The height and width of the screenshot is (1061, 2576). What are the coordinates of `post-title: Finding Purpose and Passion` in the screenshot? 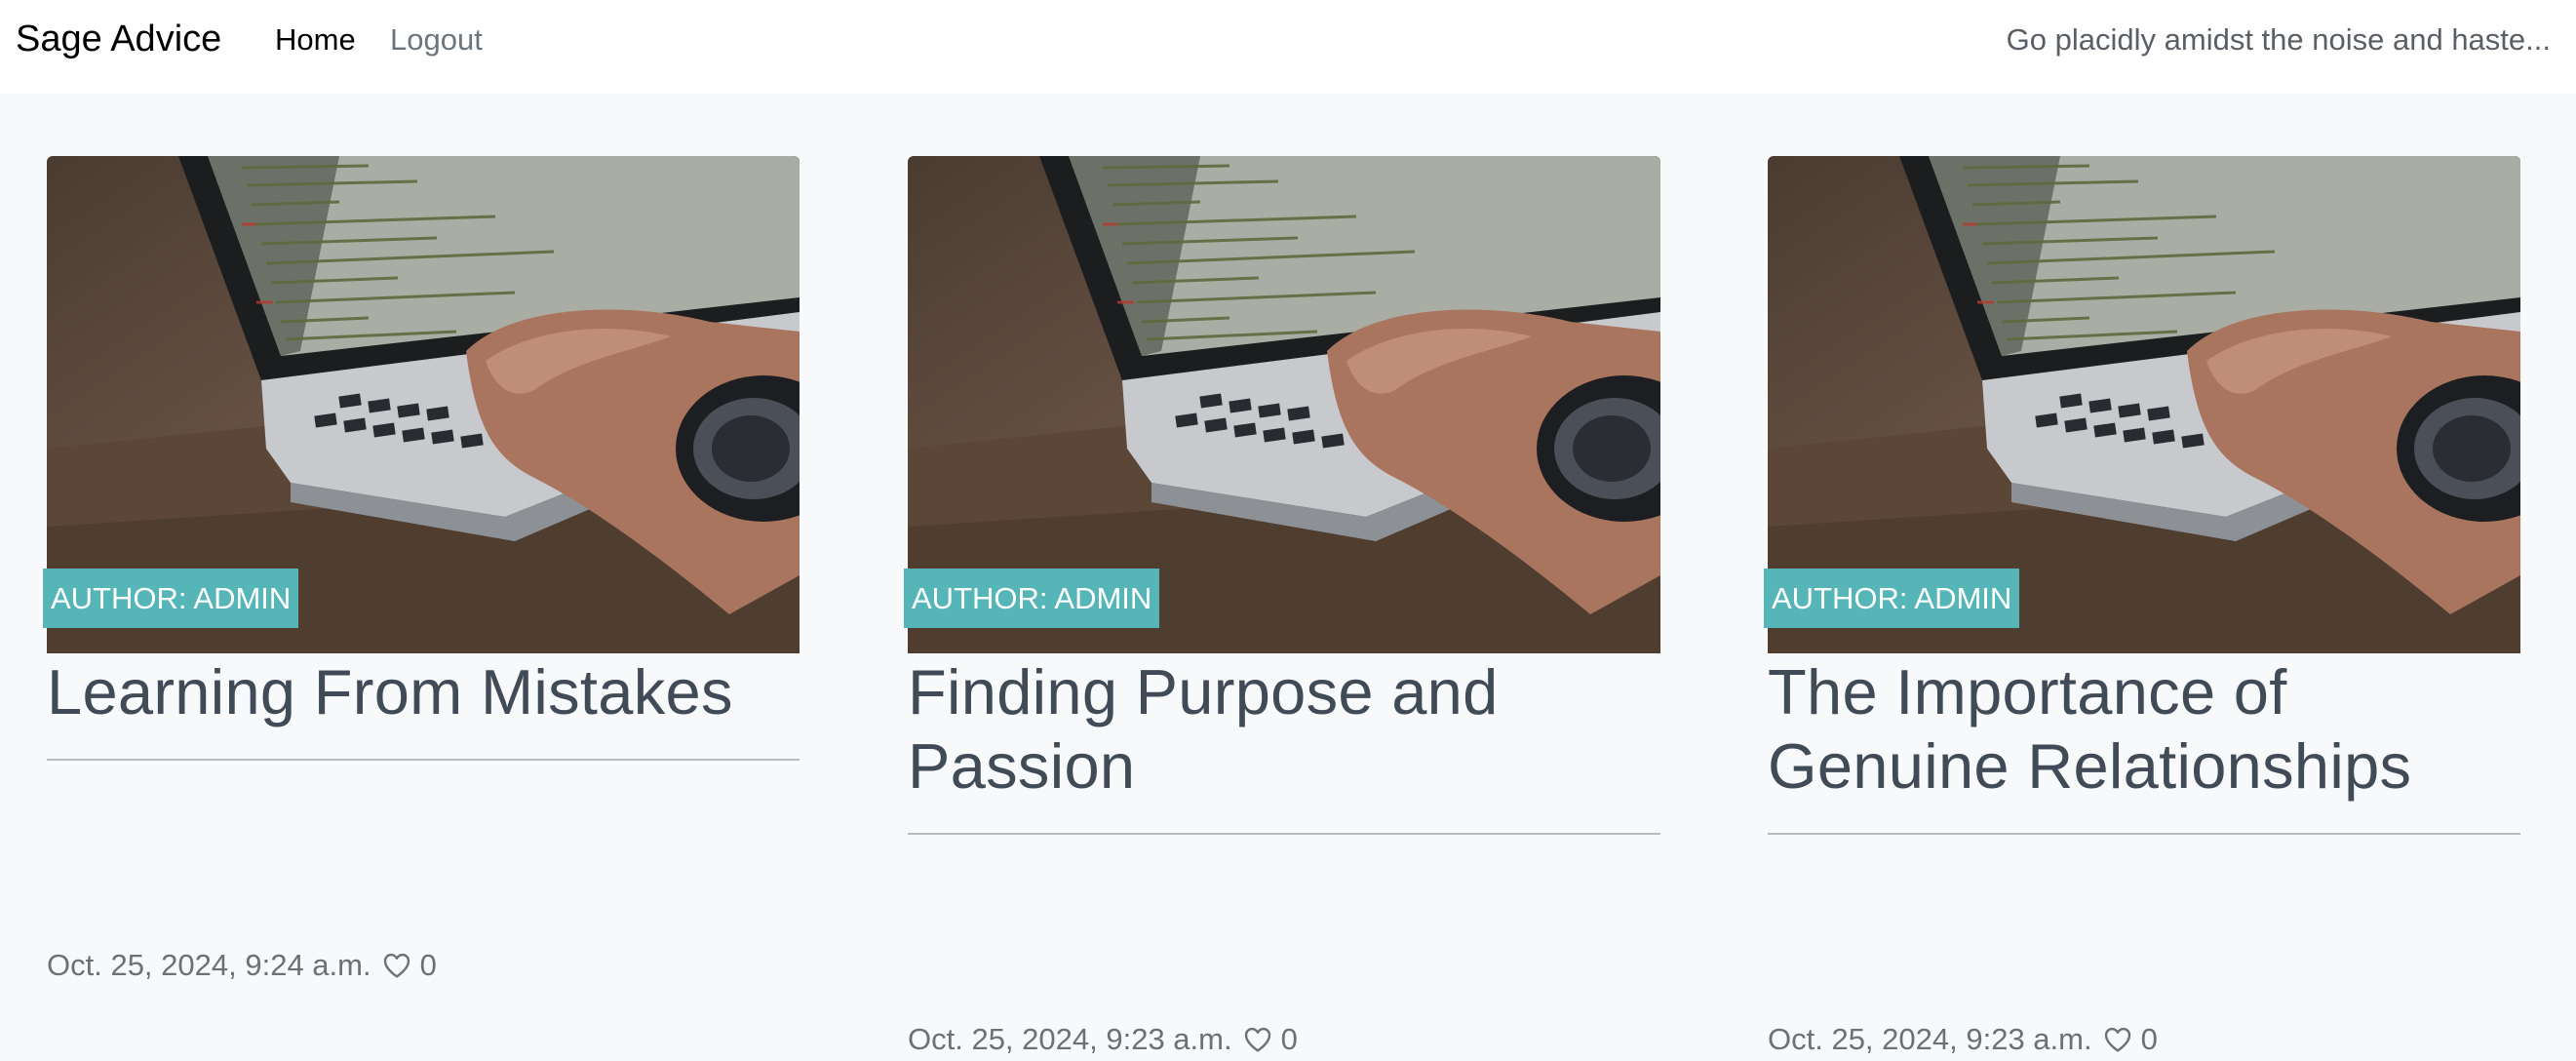 It's located at (1284, 729).